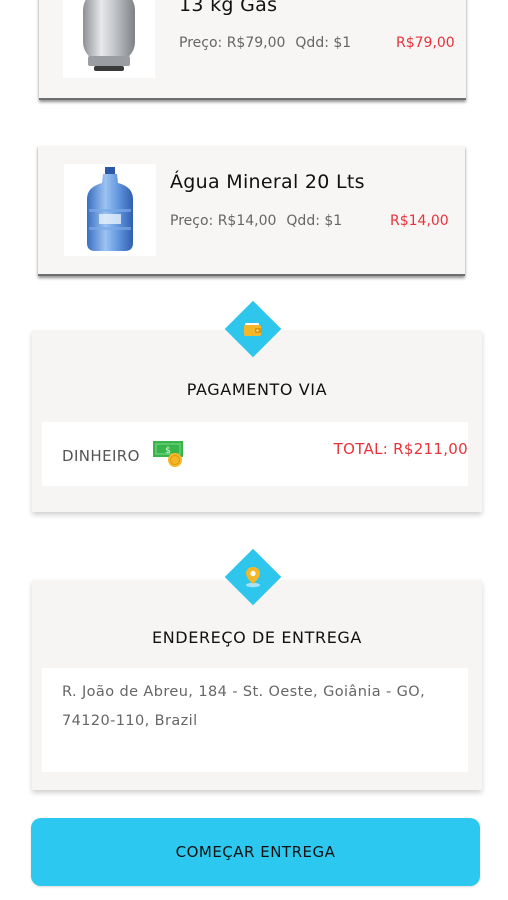 This screenshot has height=900, width=508. What do you see at coordinates (267, 182) in the screenshot?
I see `product-name: Água Mineral 20 Lts` at bounding box center [267, 182].